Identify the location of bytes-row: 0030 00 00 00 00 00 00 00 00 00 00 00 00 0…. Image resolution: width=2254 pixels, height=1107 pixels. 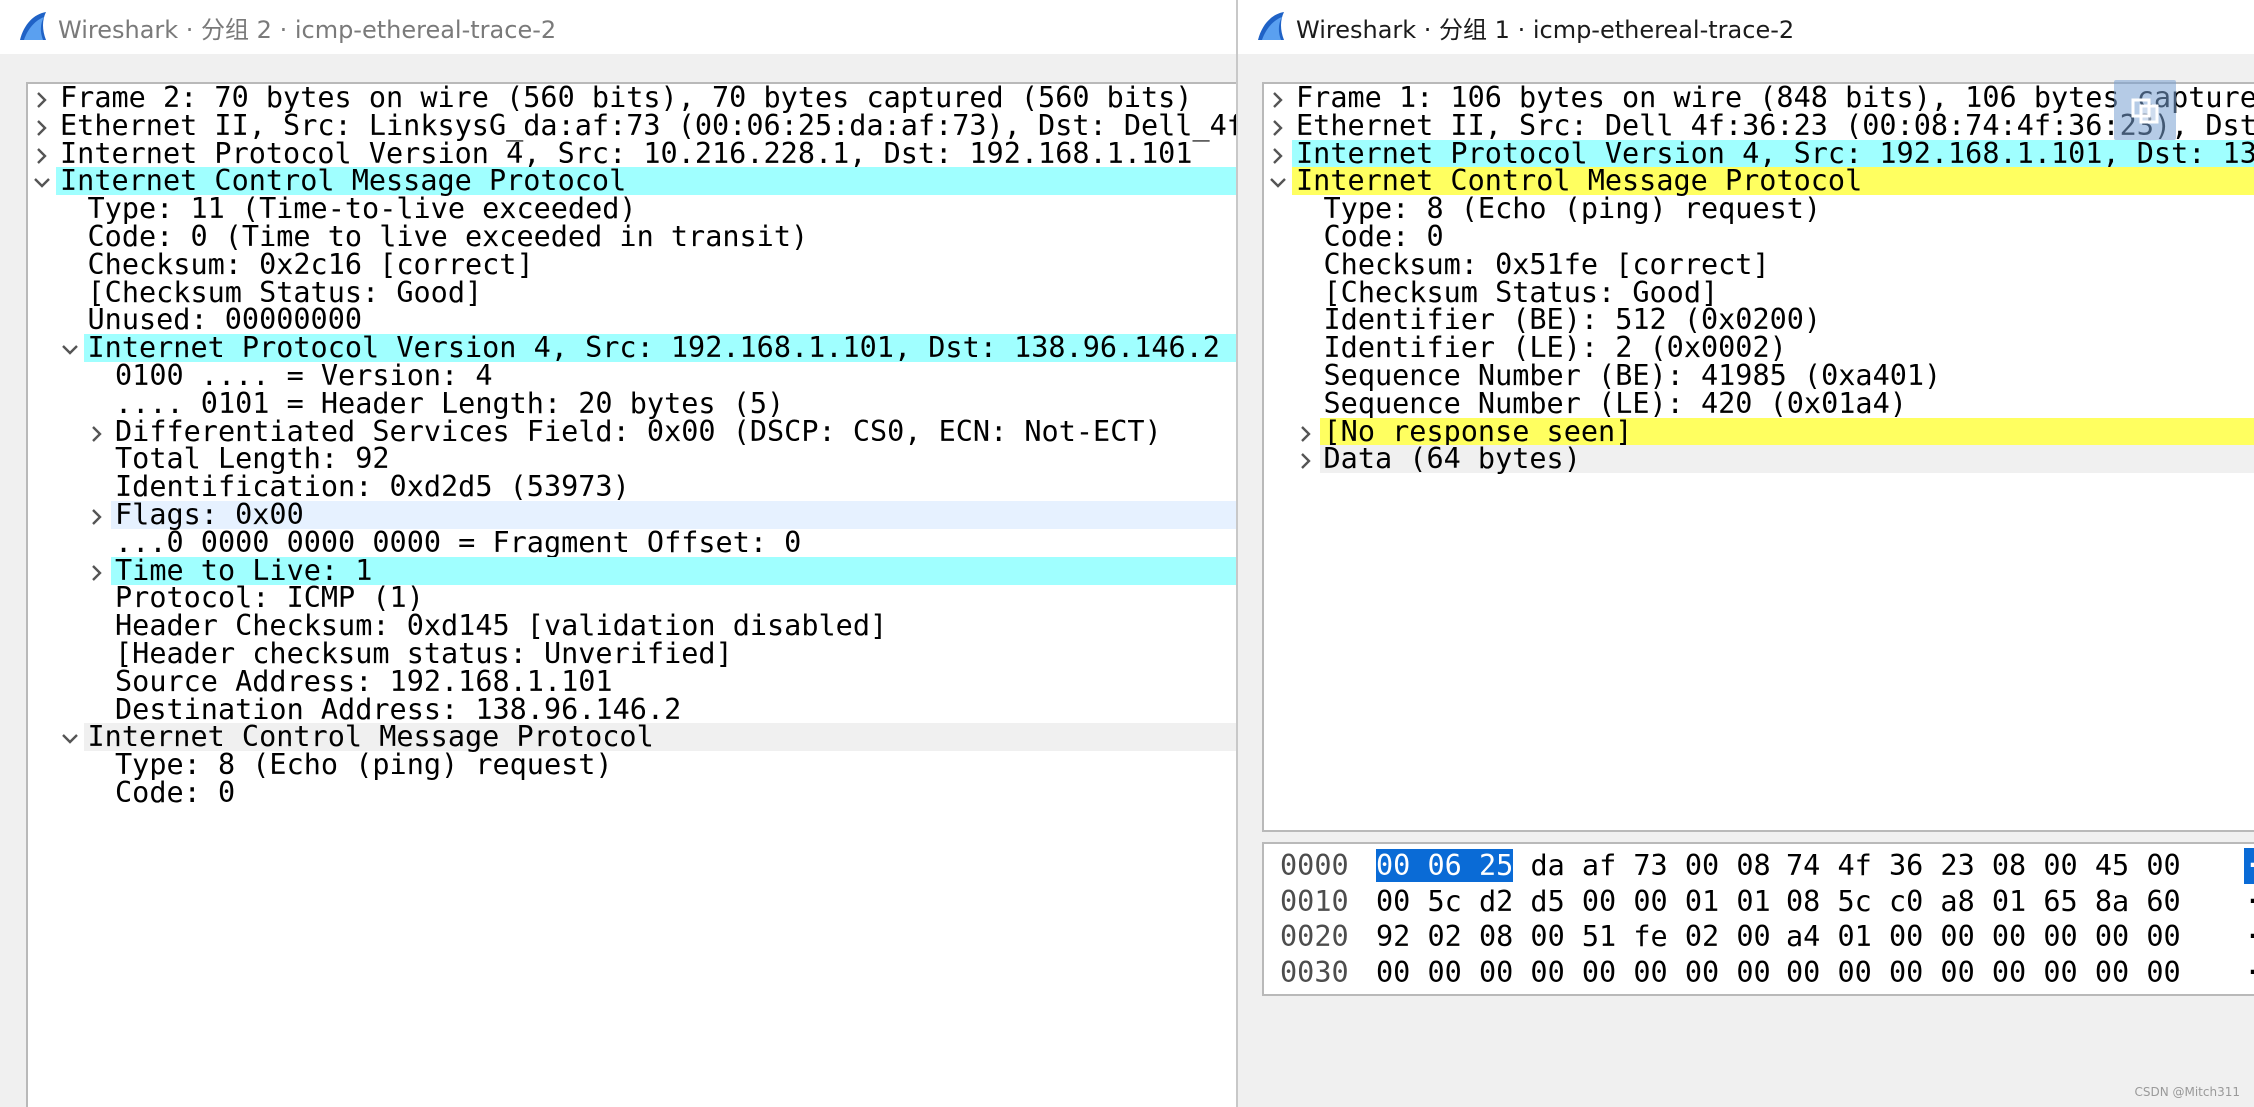
(1759, 973).